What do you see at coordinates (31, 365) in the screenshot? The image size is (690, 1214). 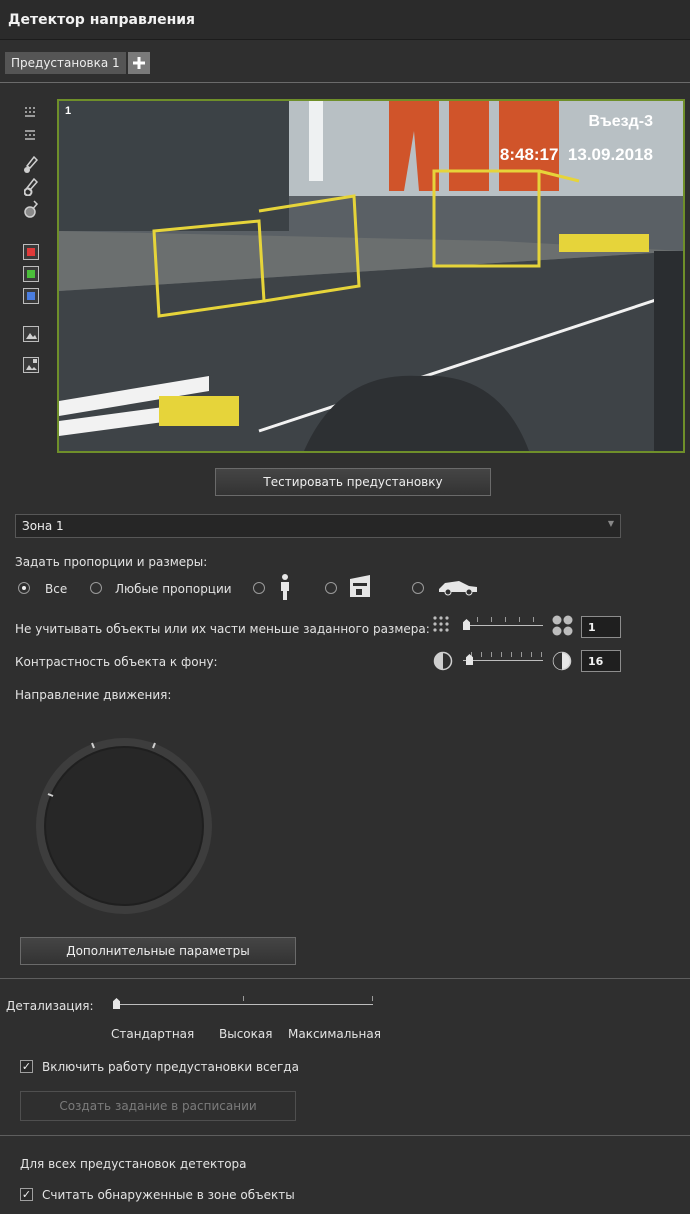 I see `image-add-icon` at bounding box center [31, 365].